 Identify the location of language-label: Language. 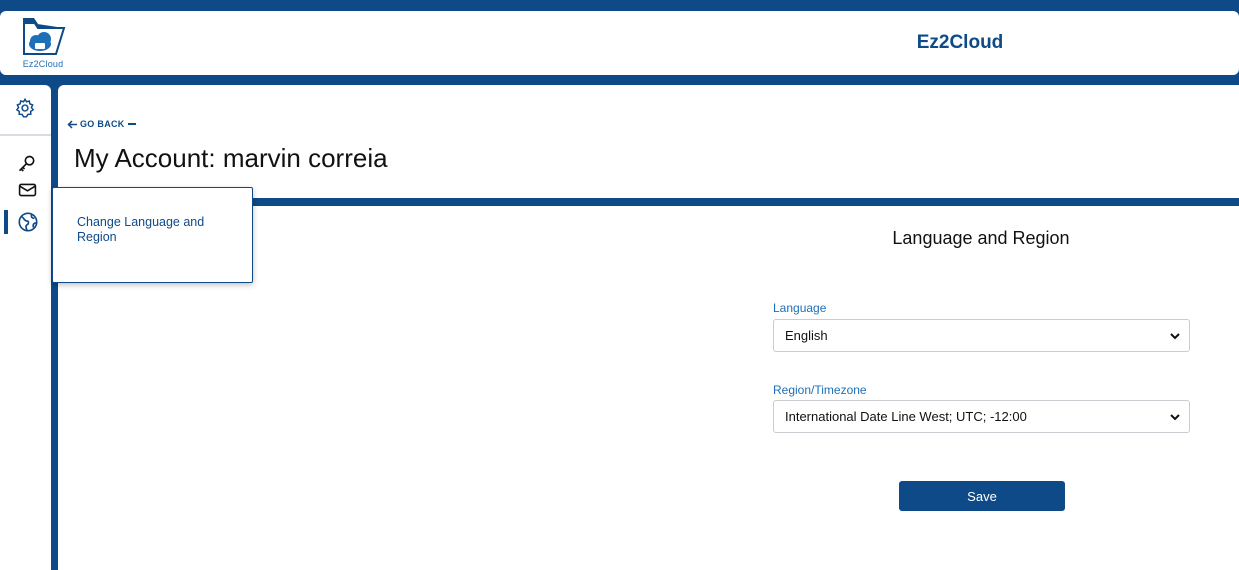
(800, 308).